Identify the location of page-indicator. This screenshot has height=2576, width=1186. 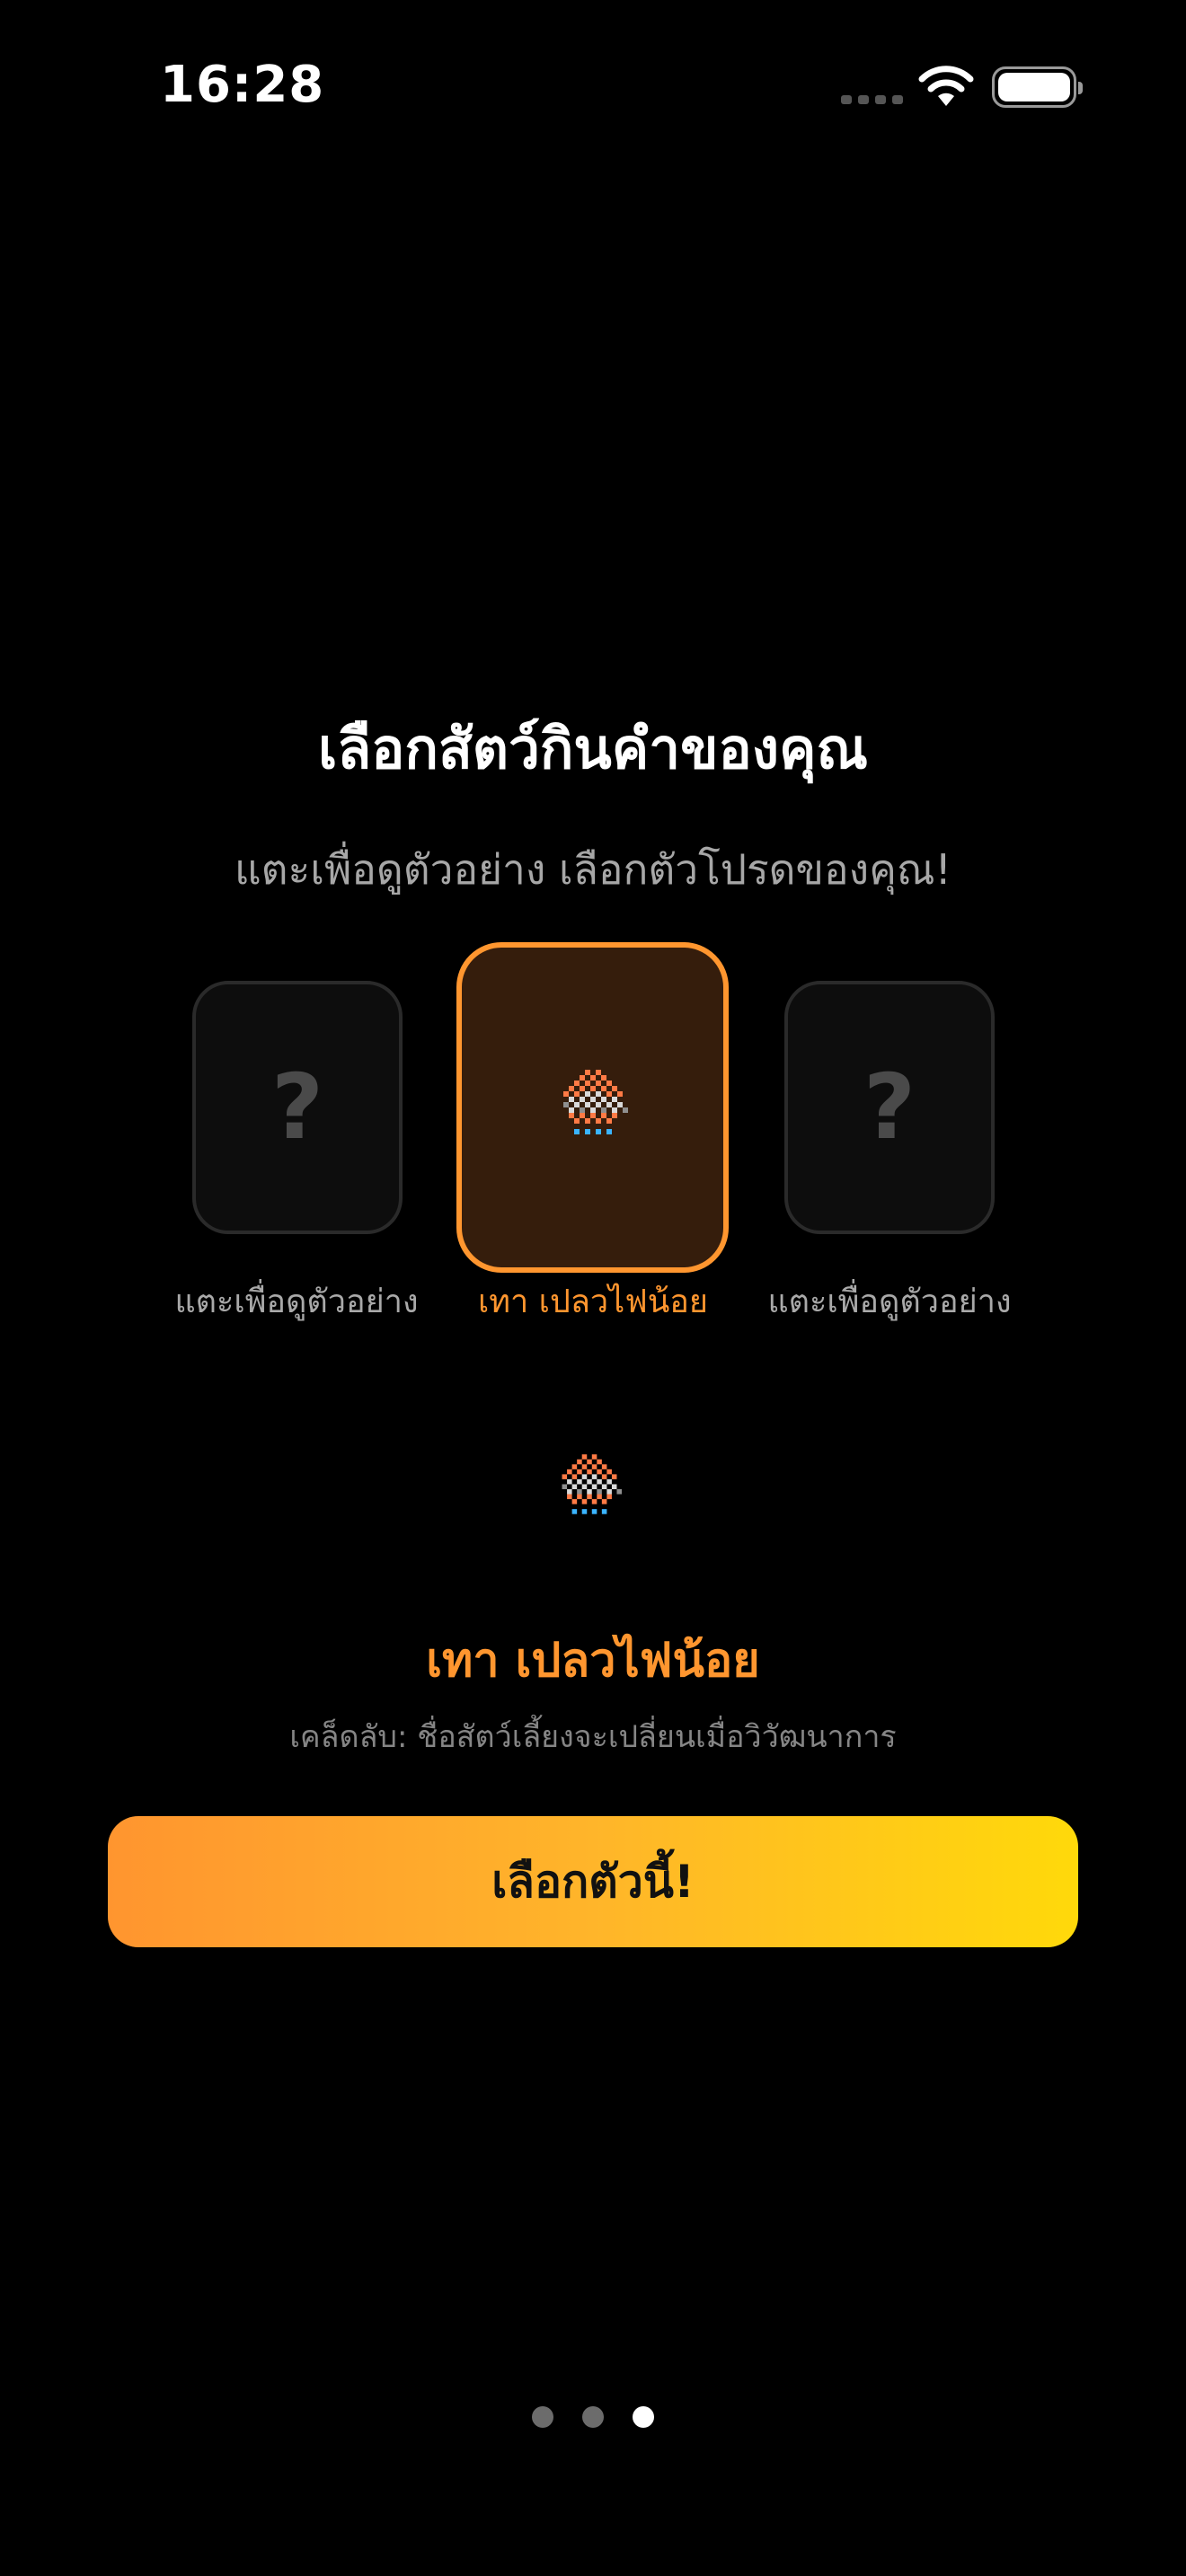
(593, 2418).